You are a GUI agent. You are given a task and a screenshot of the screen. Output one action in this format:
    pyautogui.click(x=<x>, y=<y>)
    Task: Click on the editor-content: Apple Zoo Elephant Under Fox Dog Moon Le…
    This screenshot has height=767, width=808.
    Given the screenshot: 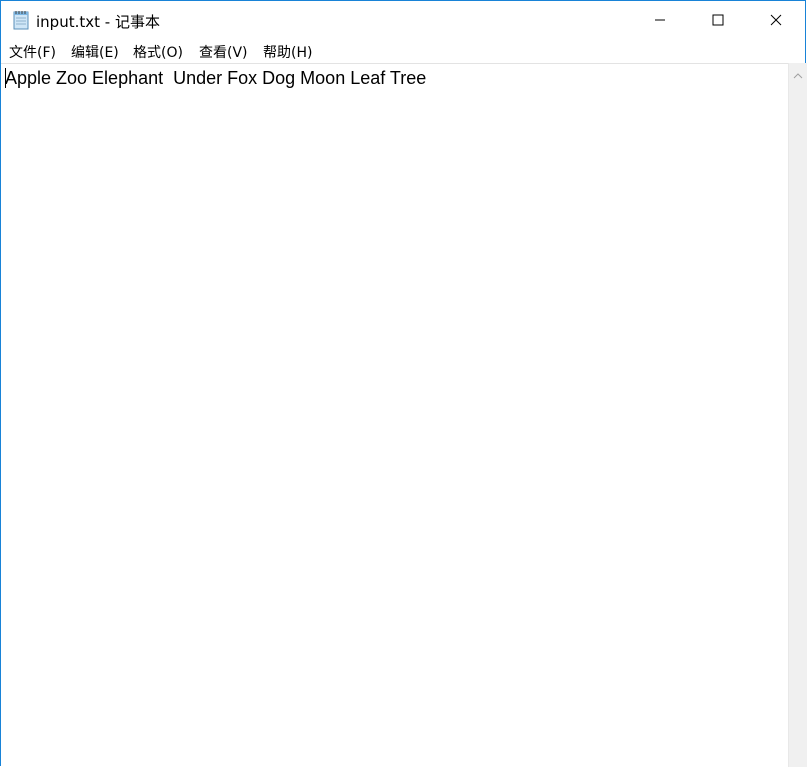 What is the action you would take?
    pyautogui.click(x=215, y=78)
    